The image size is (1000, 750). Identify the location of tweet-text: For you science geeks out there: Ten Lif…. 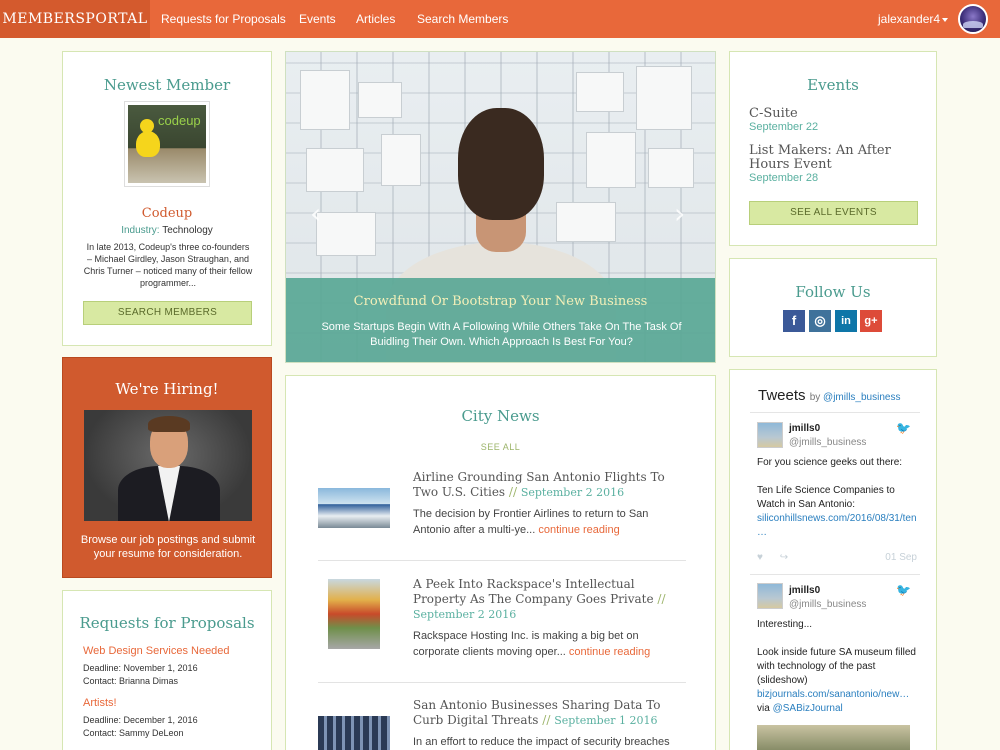
(837, 498).